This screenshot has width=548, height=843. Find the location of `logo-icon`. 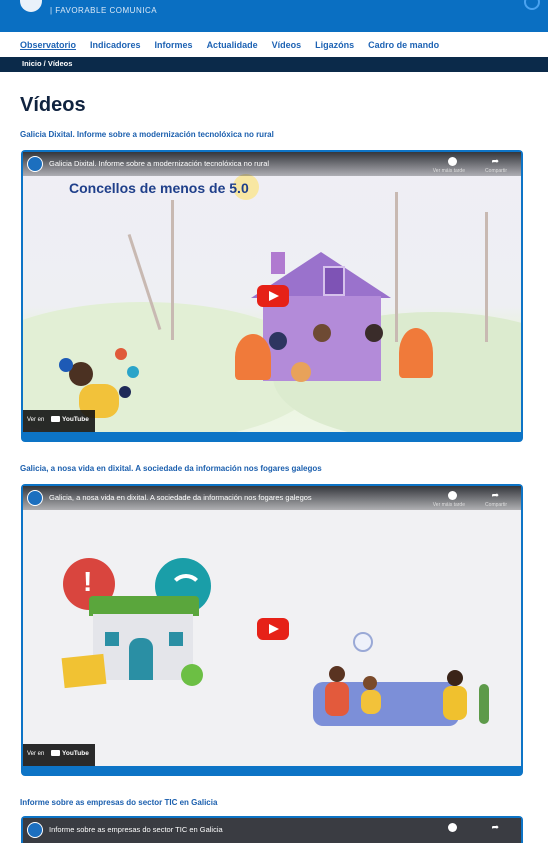

logo-icon is located at coordinates (31, 6).